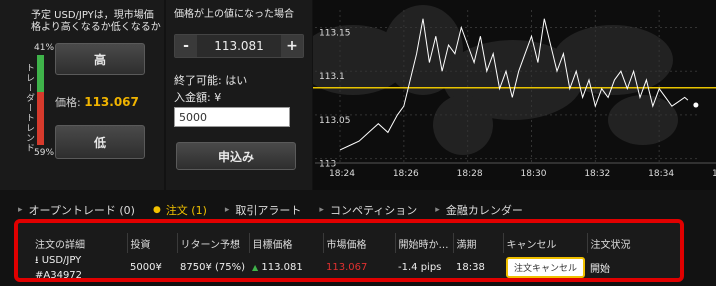  I want to click on current-price: 価格: 113.067, so click(97, 102).